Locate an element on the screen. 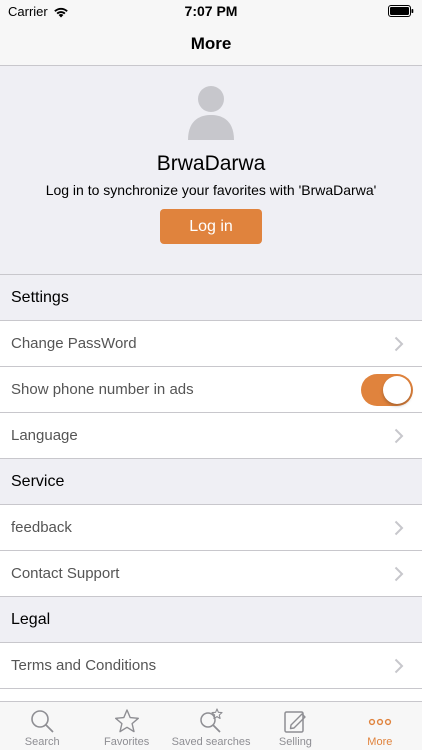 The width and height of the screenshot is (422, 750). tab-saved-searches: Saved searches is located at coordinates (211, 726).